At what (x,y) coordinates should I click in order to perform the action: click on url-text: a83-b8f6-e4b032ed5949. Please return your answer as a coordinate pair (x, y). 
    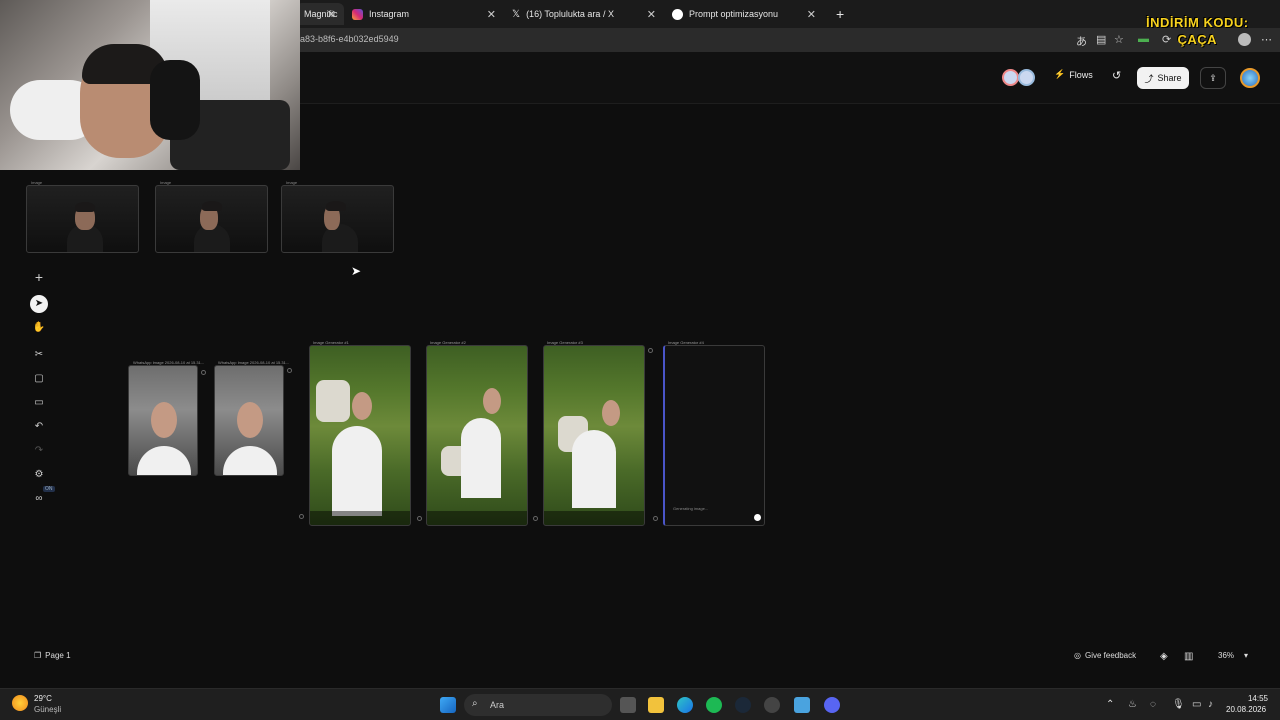
    Looking at the image, I should click on (349, 39).